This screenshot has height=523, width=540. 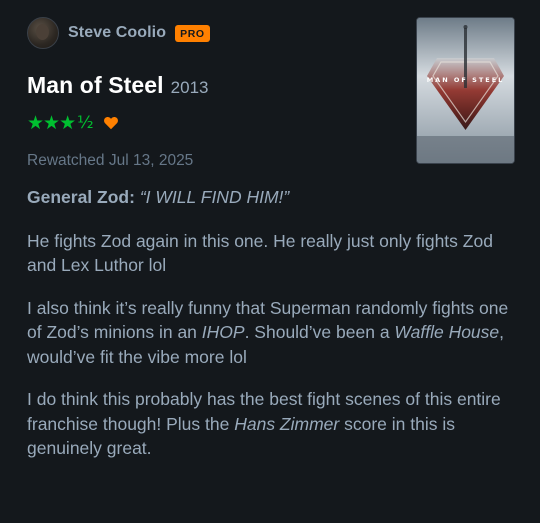 I want to click on review-emphasis: IHOP, so click(x=223, y=332).